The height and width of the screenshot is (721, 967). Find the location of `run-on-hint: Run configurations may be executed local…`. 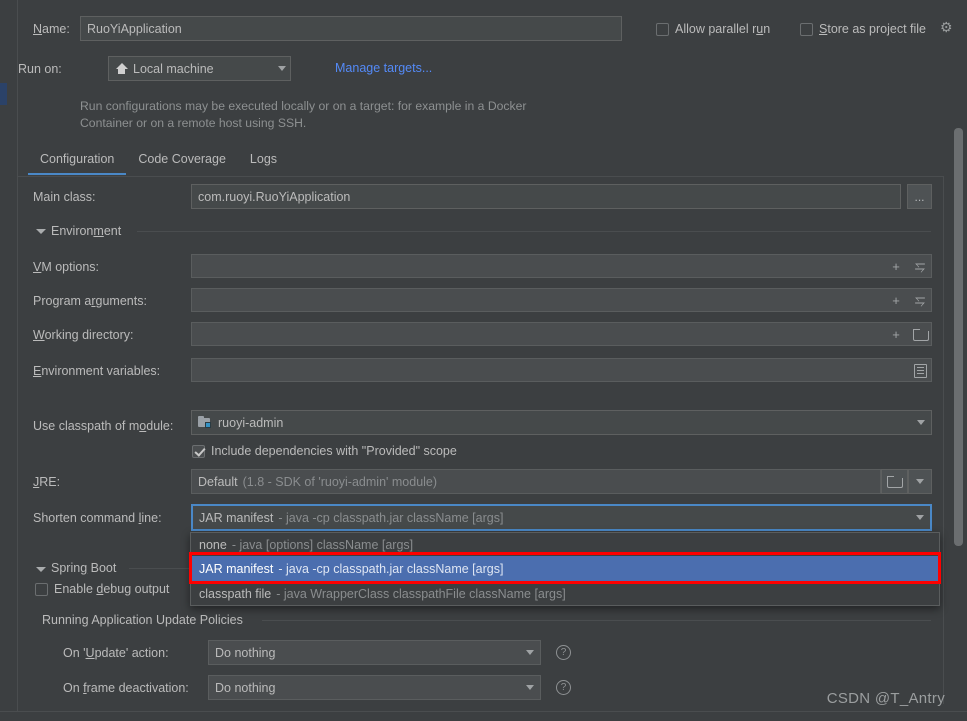

run-on-hint: Run configurations may be executed local… is located at coordinates (303, 114).